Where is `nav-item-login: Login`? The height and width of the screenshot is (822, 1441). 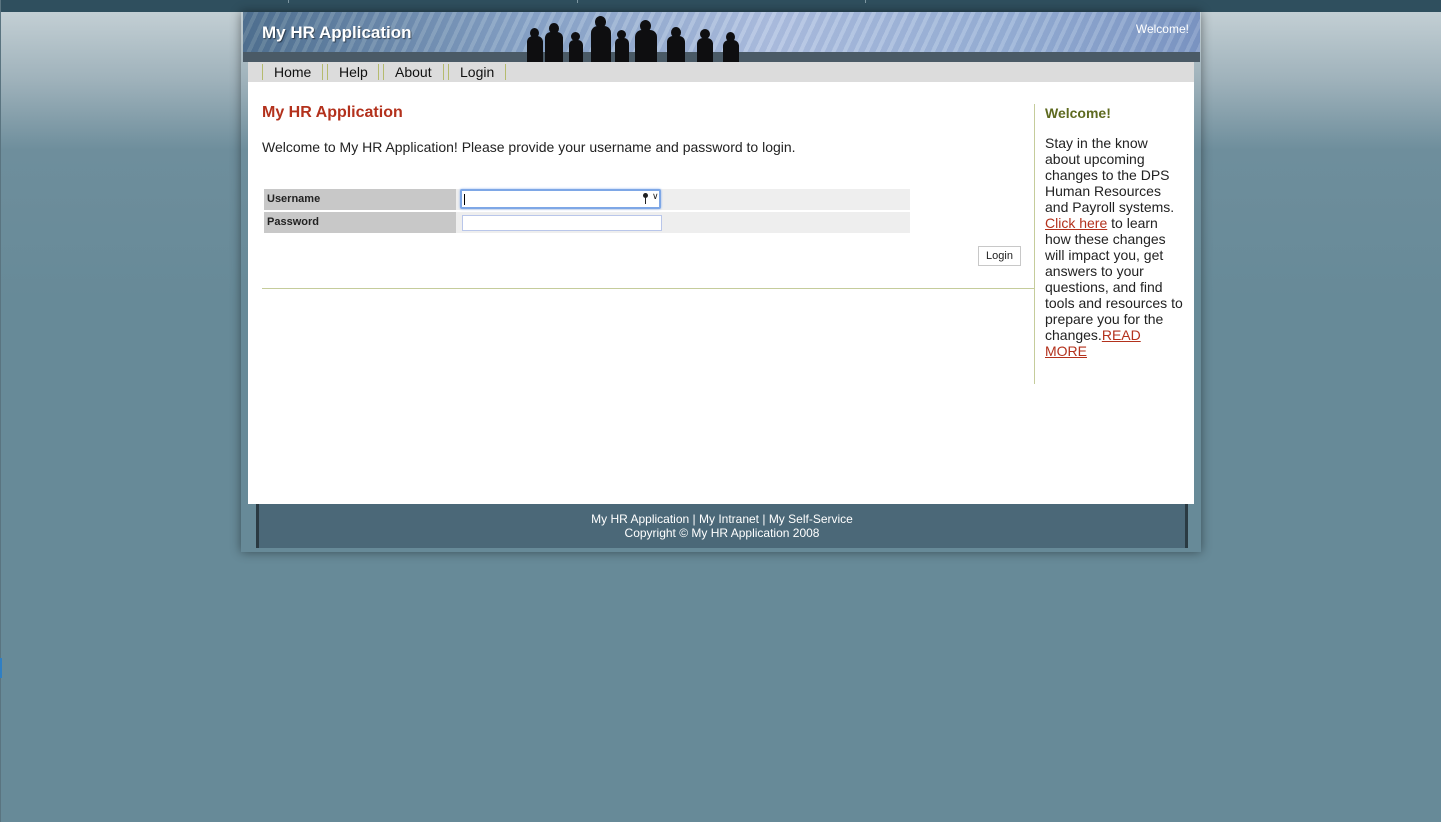
nav-item-login: Login is located at coordinates (477, 72).